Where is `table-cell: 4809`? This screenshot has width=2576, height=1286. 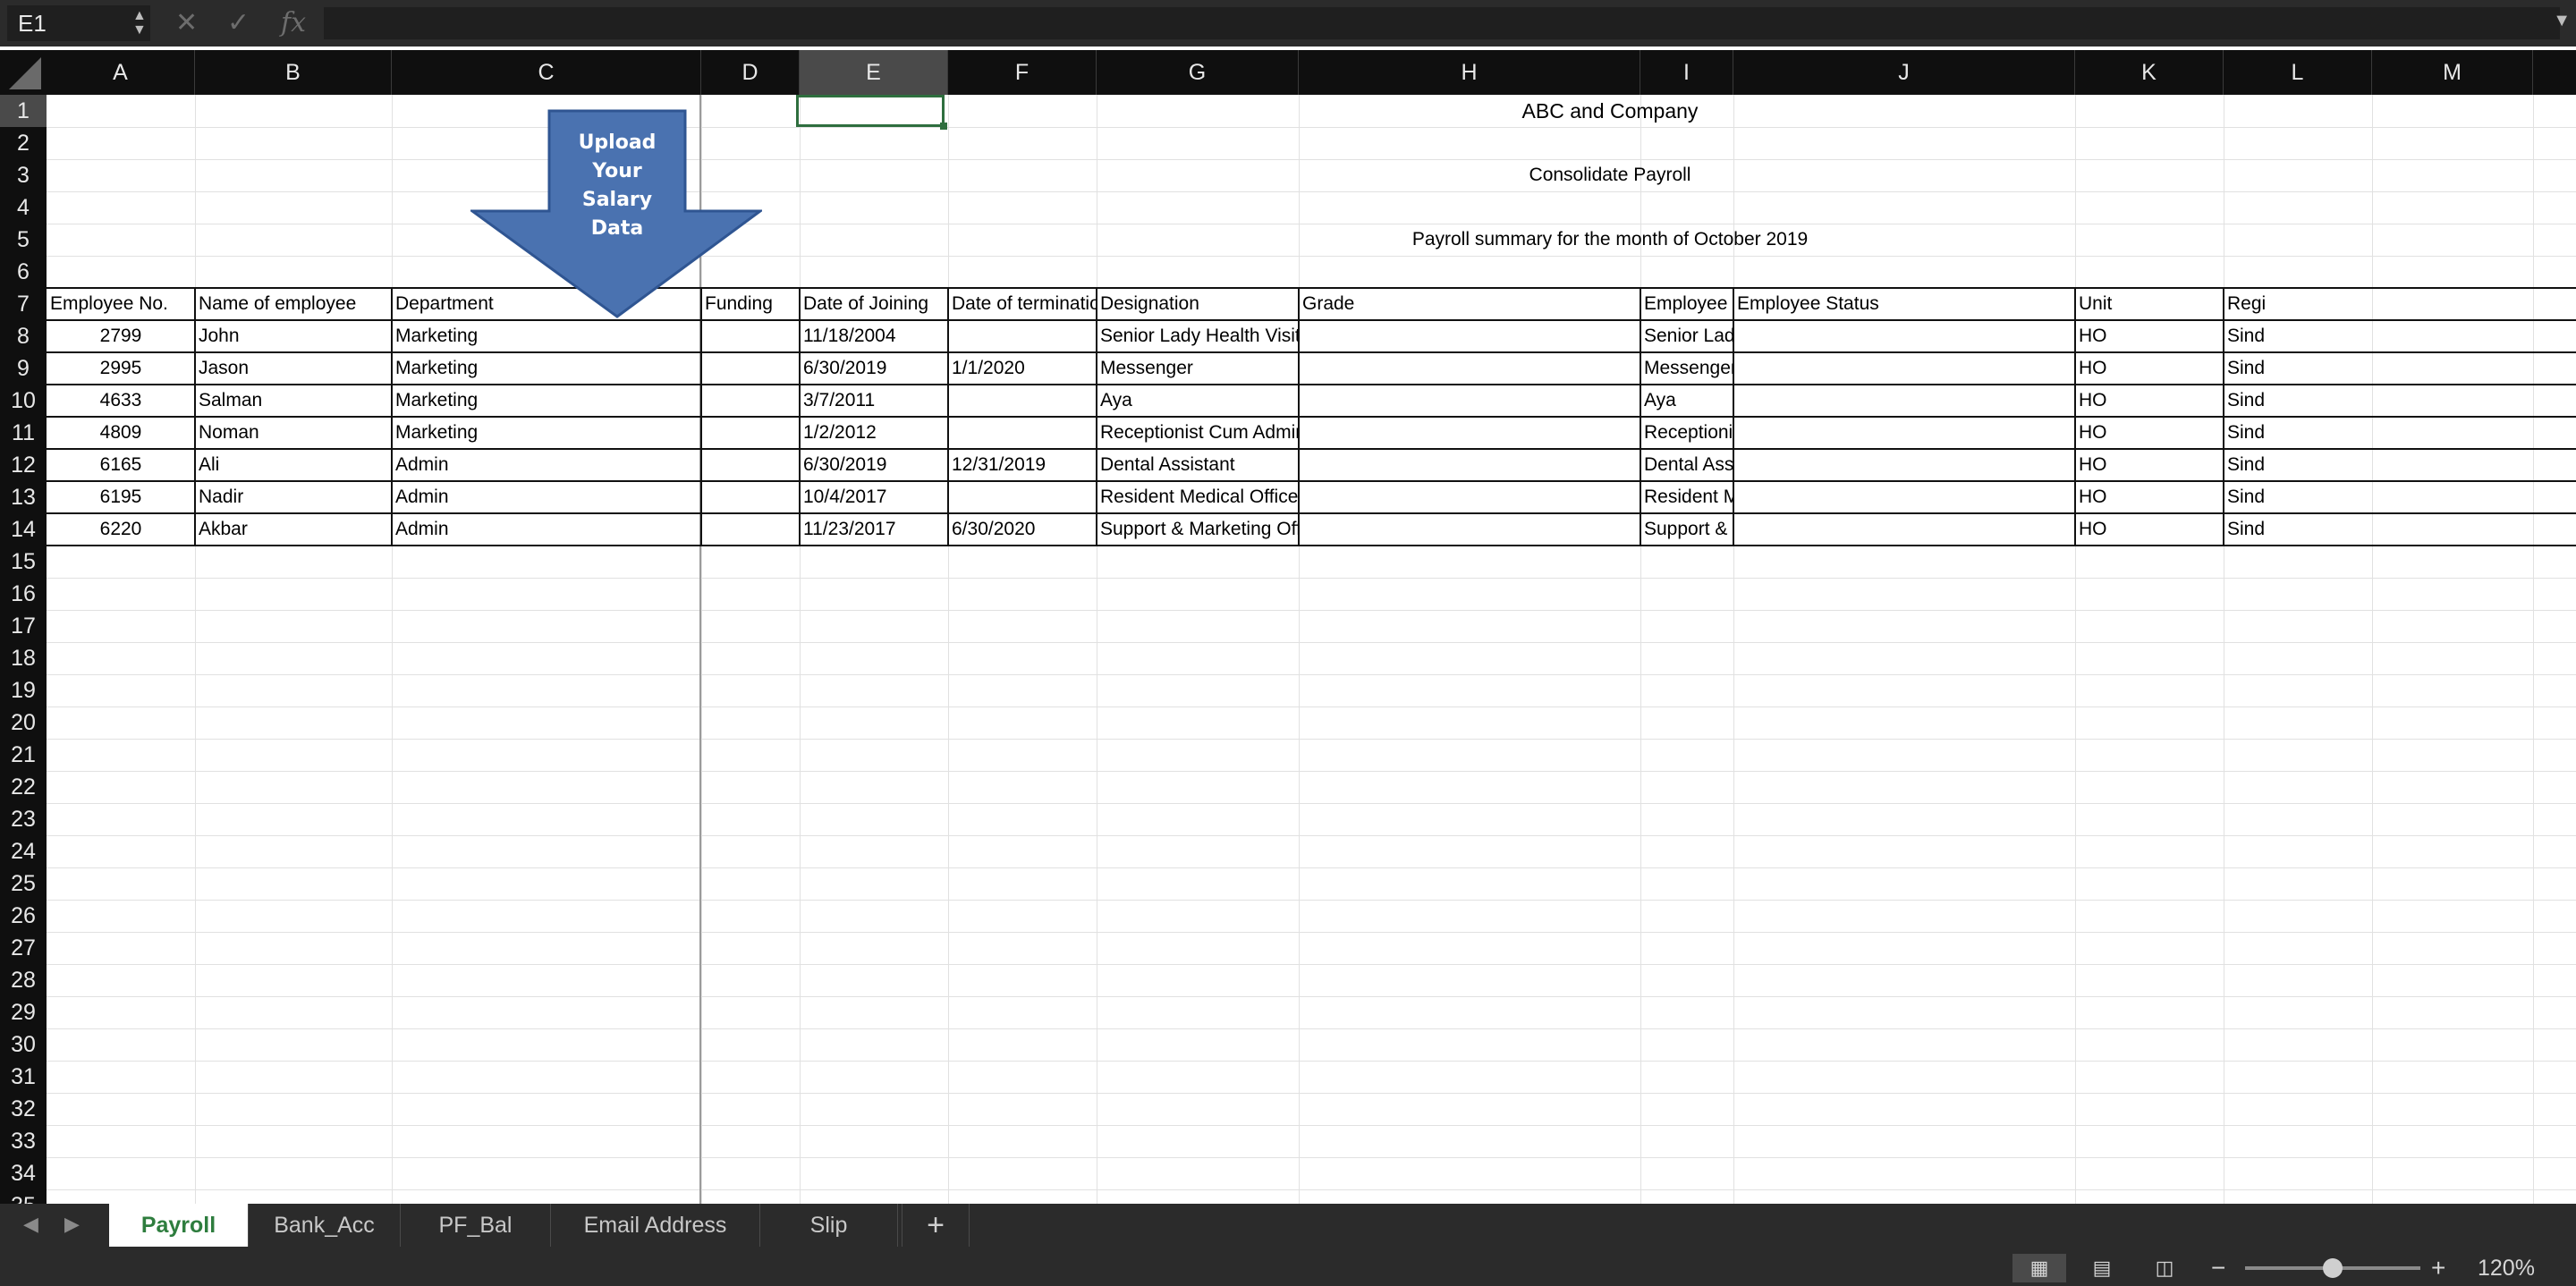 table-cell: 4809 is located at coordinates (121, 433).